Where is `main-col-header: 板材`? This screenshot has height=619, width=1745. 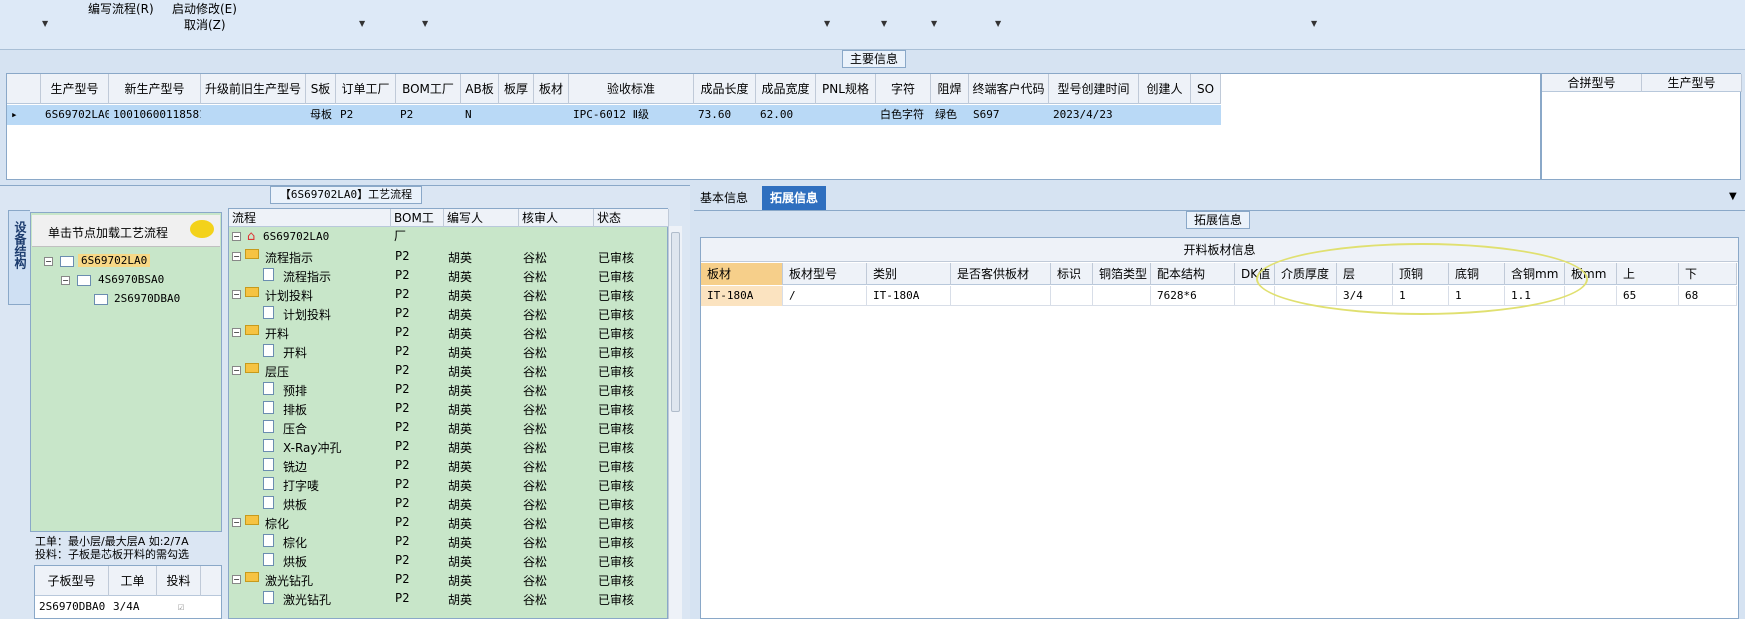 main-col-header: 板材 is located at coordinates (551, 89).